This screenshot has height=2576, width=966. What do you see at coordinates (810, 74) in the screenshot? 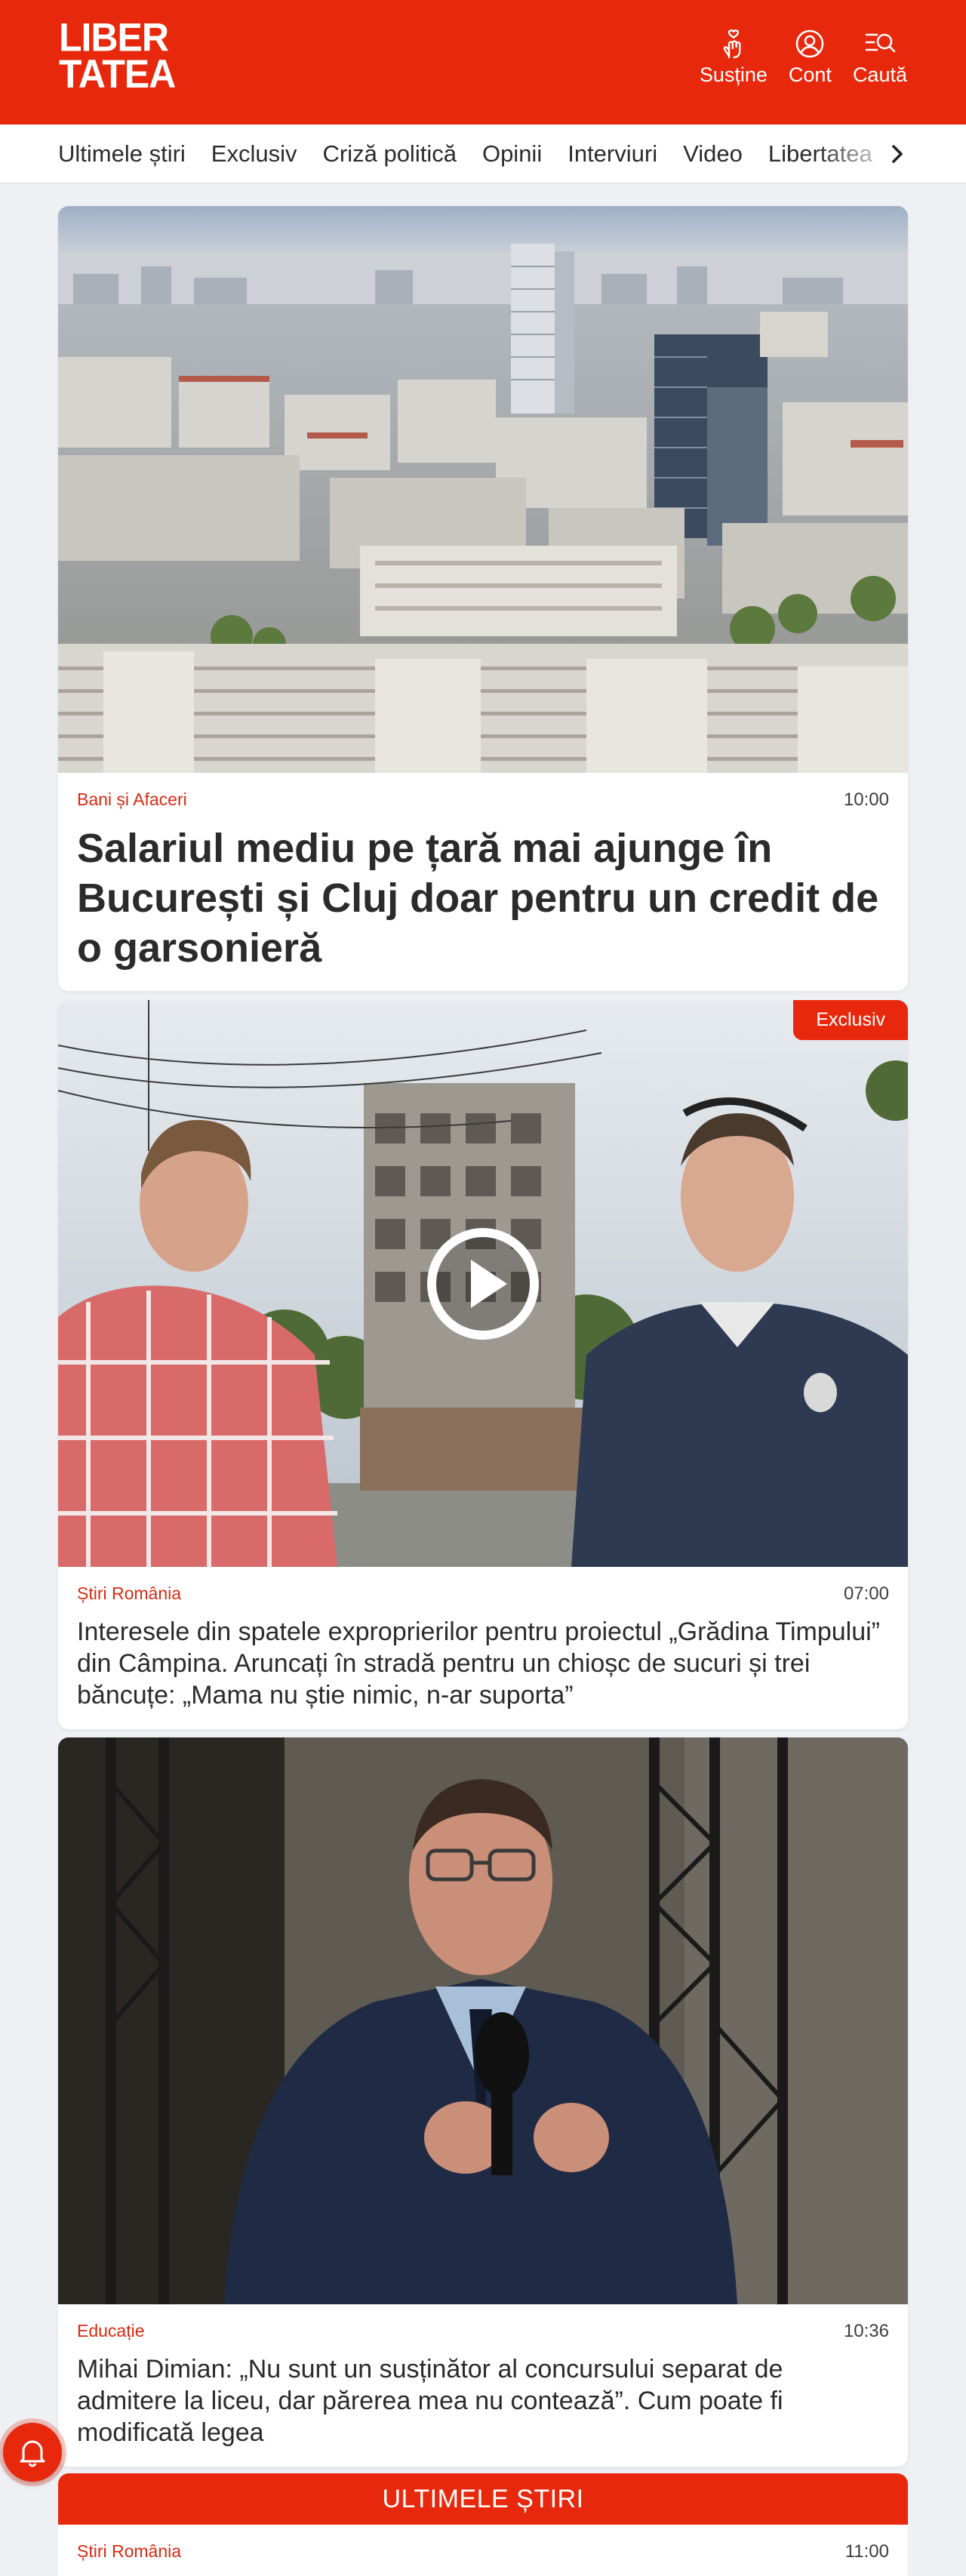
I see `account-label: Cont` at bounding box center [810, 74].